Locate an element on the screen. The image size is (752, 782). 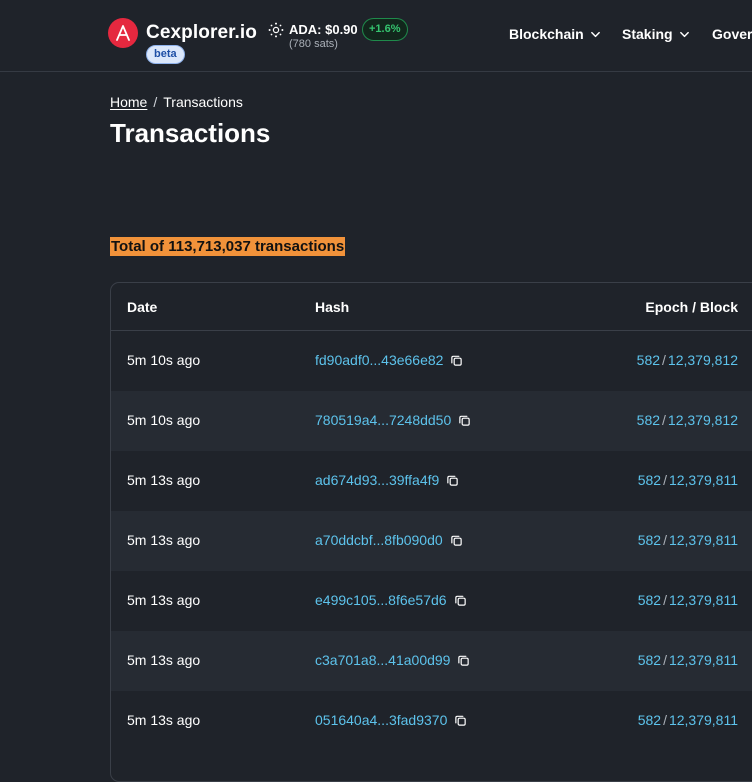
logo-glyph is located at coordinates (123, 33).